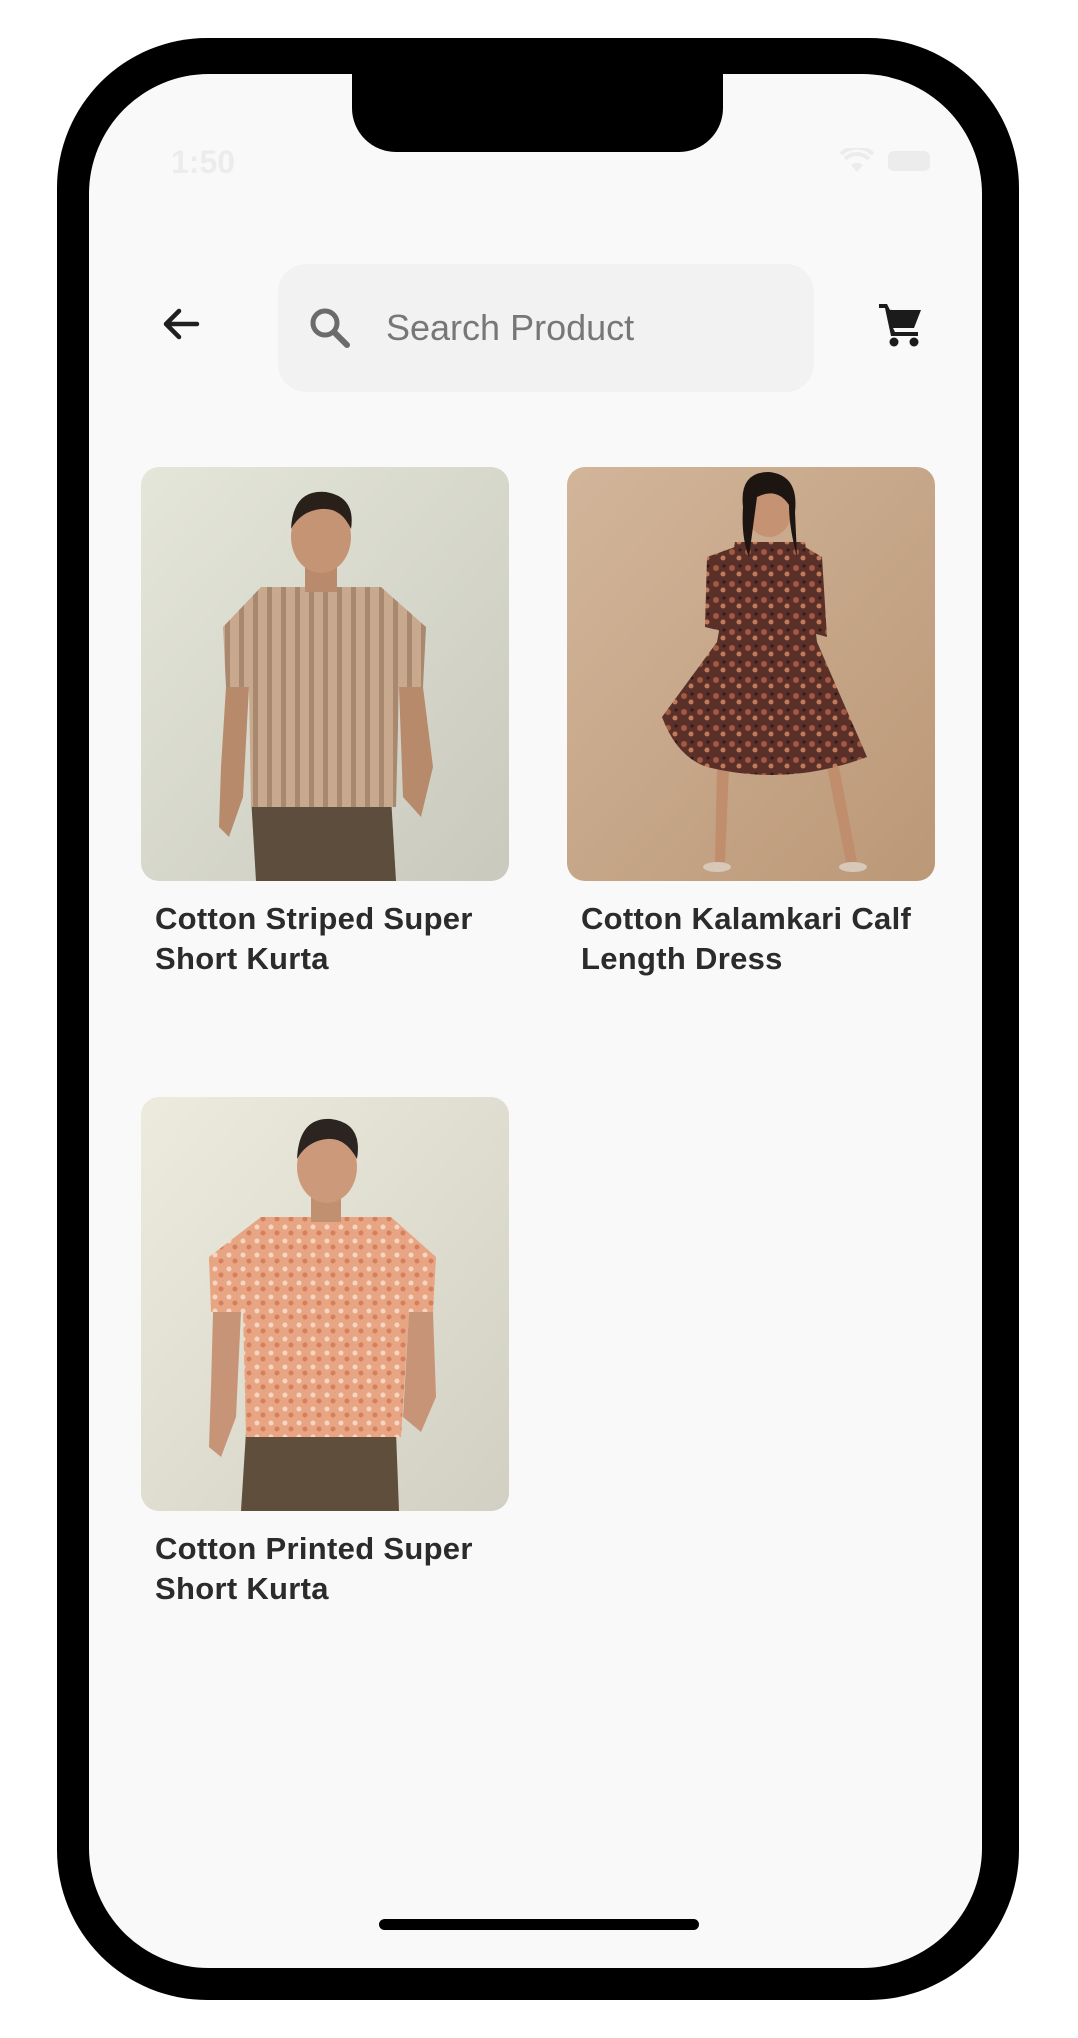  Describe the element at coordinates (314, 1568) in the screenshot. I see `product-name: Cotton Printed Super Short Kurta` at that location.